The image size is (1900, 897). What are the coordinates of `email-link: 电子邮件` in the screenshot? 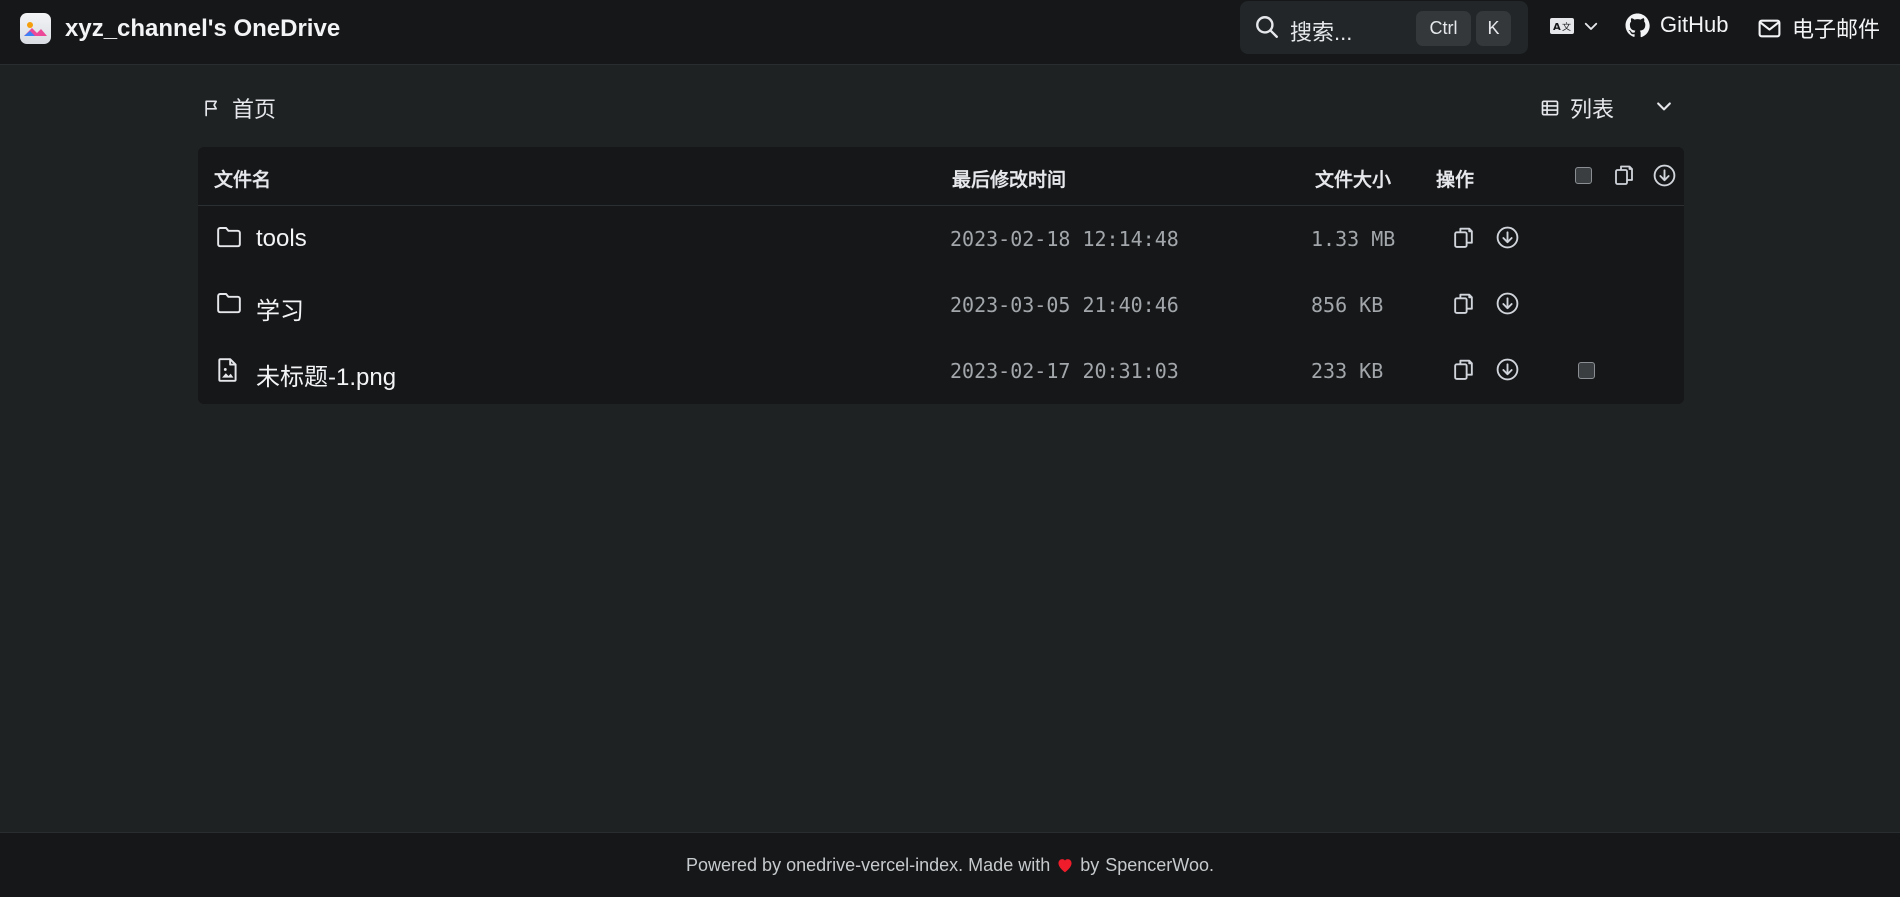 It's located at (1818, 28).